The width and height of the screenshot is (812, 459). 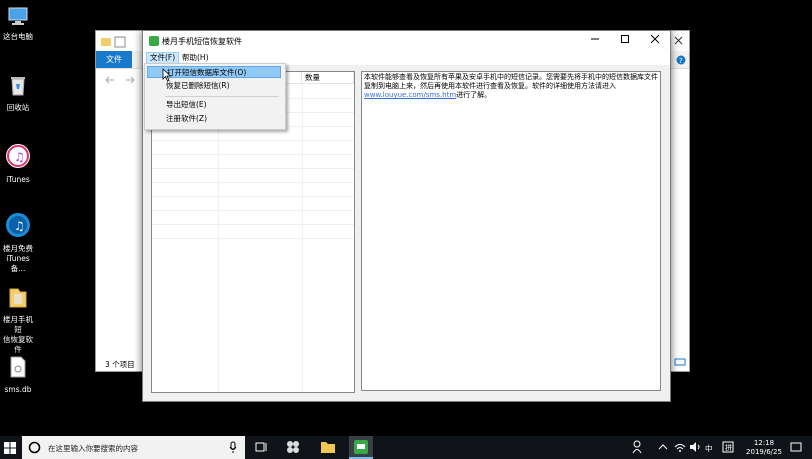 I want to click on maximize-button, so click(x=625, y=41).